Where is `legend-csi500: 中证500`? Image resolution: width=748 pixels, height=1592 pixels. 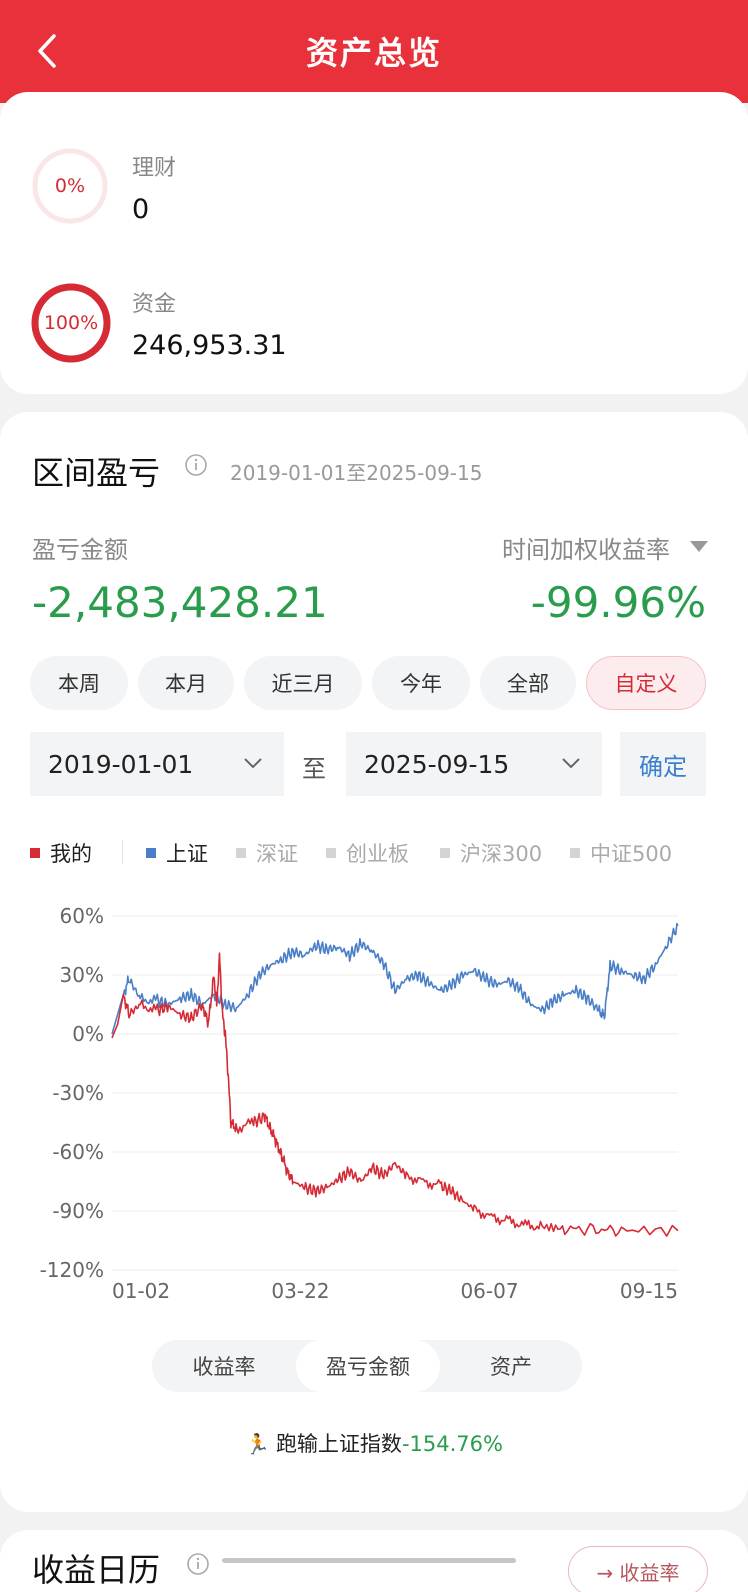
legend-csi500: 中证500 is located at coordinates (621, 853).